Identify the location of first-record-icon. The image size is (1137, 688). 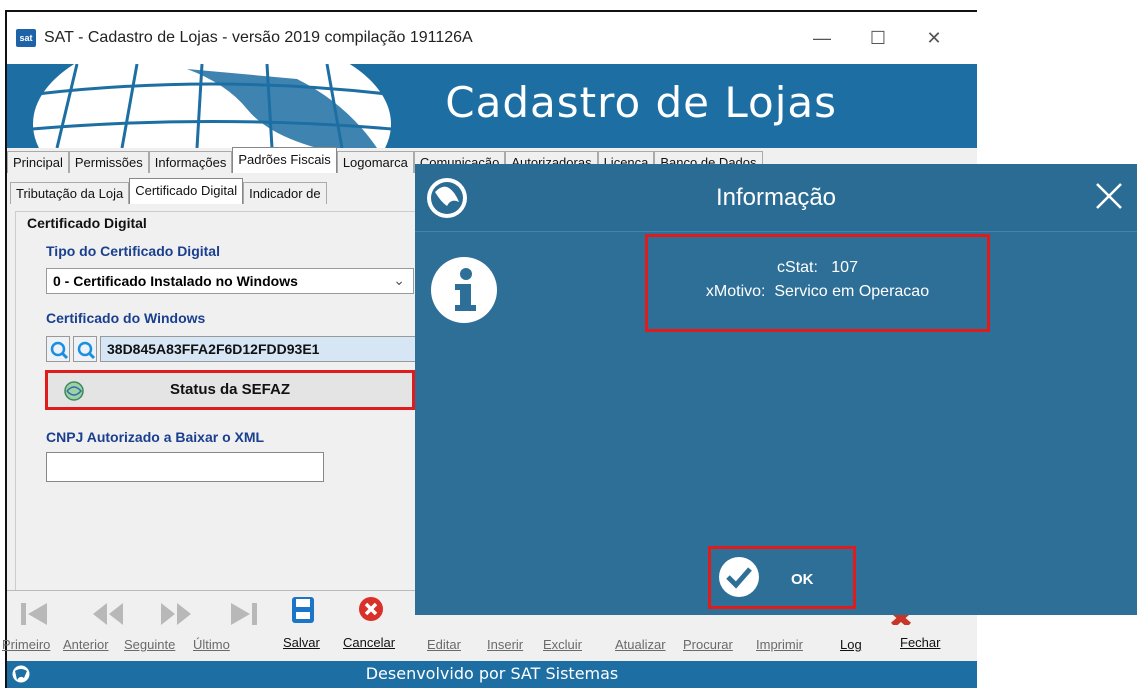
(34, 614).